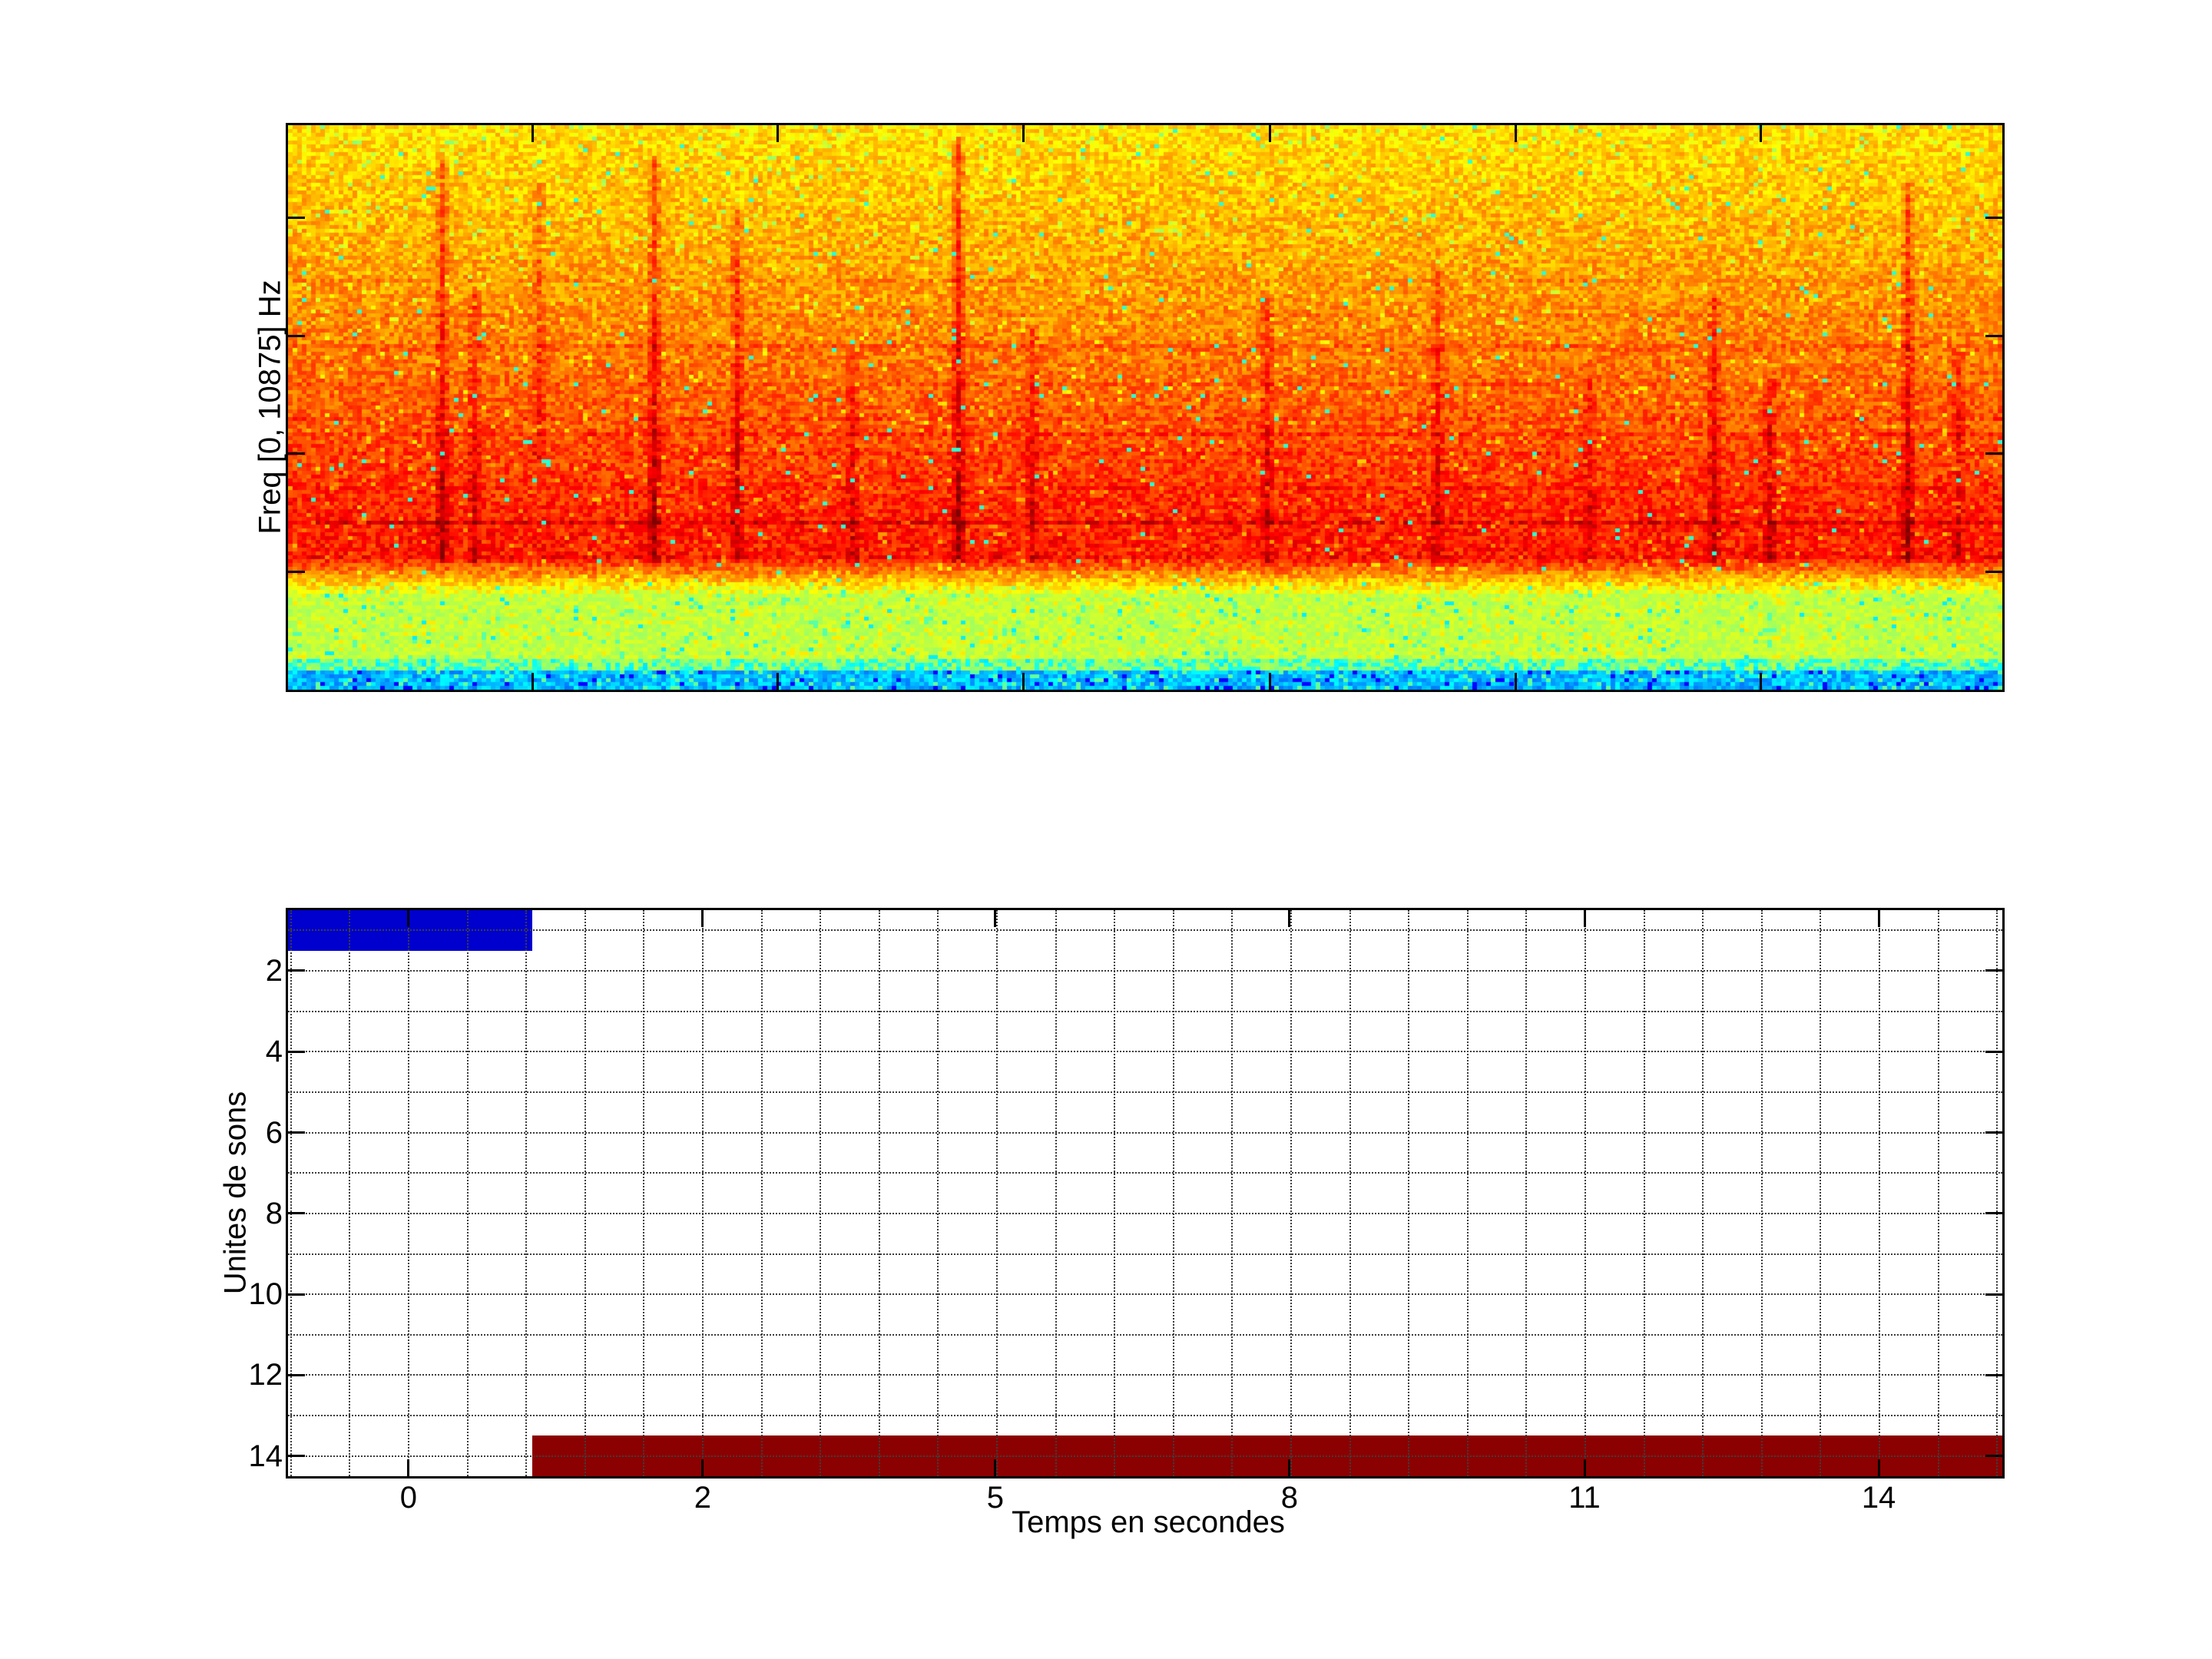  Describe the element at coordinates (270, 407) in the screenshot. I see `spectrogram-ylabel: Freq [0, 10875] Hz` at that location.